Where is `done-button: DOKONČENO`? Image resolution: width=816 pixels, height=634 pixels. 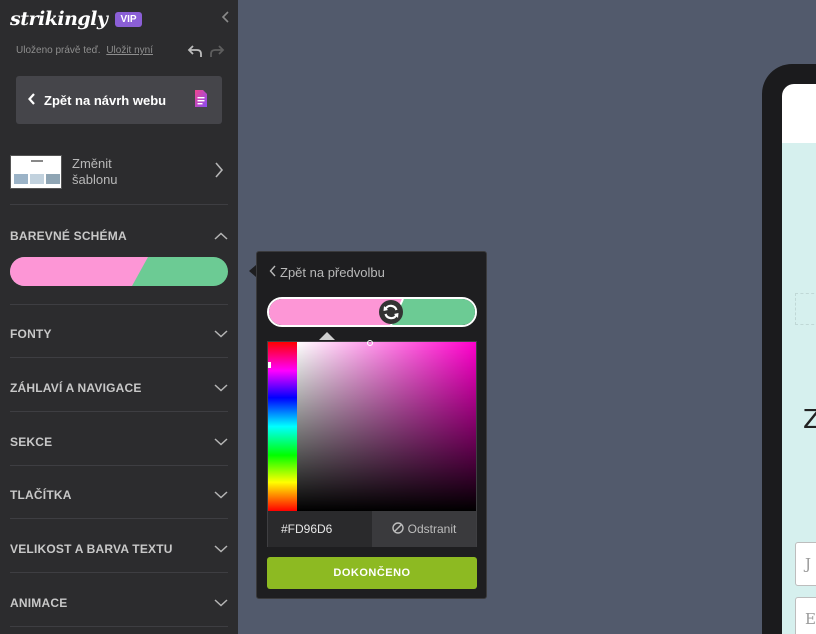
done-button: DOKONČENO is located at coordinates (372, 573).